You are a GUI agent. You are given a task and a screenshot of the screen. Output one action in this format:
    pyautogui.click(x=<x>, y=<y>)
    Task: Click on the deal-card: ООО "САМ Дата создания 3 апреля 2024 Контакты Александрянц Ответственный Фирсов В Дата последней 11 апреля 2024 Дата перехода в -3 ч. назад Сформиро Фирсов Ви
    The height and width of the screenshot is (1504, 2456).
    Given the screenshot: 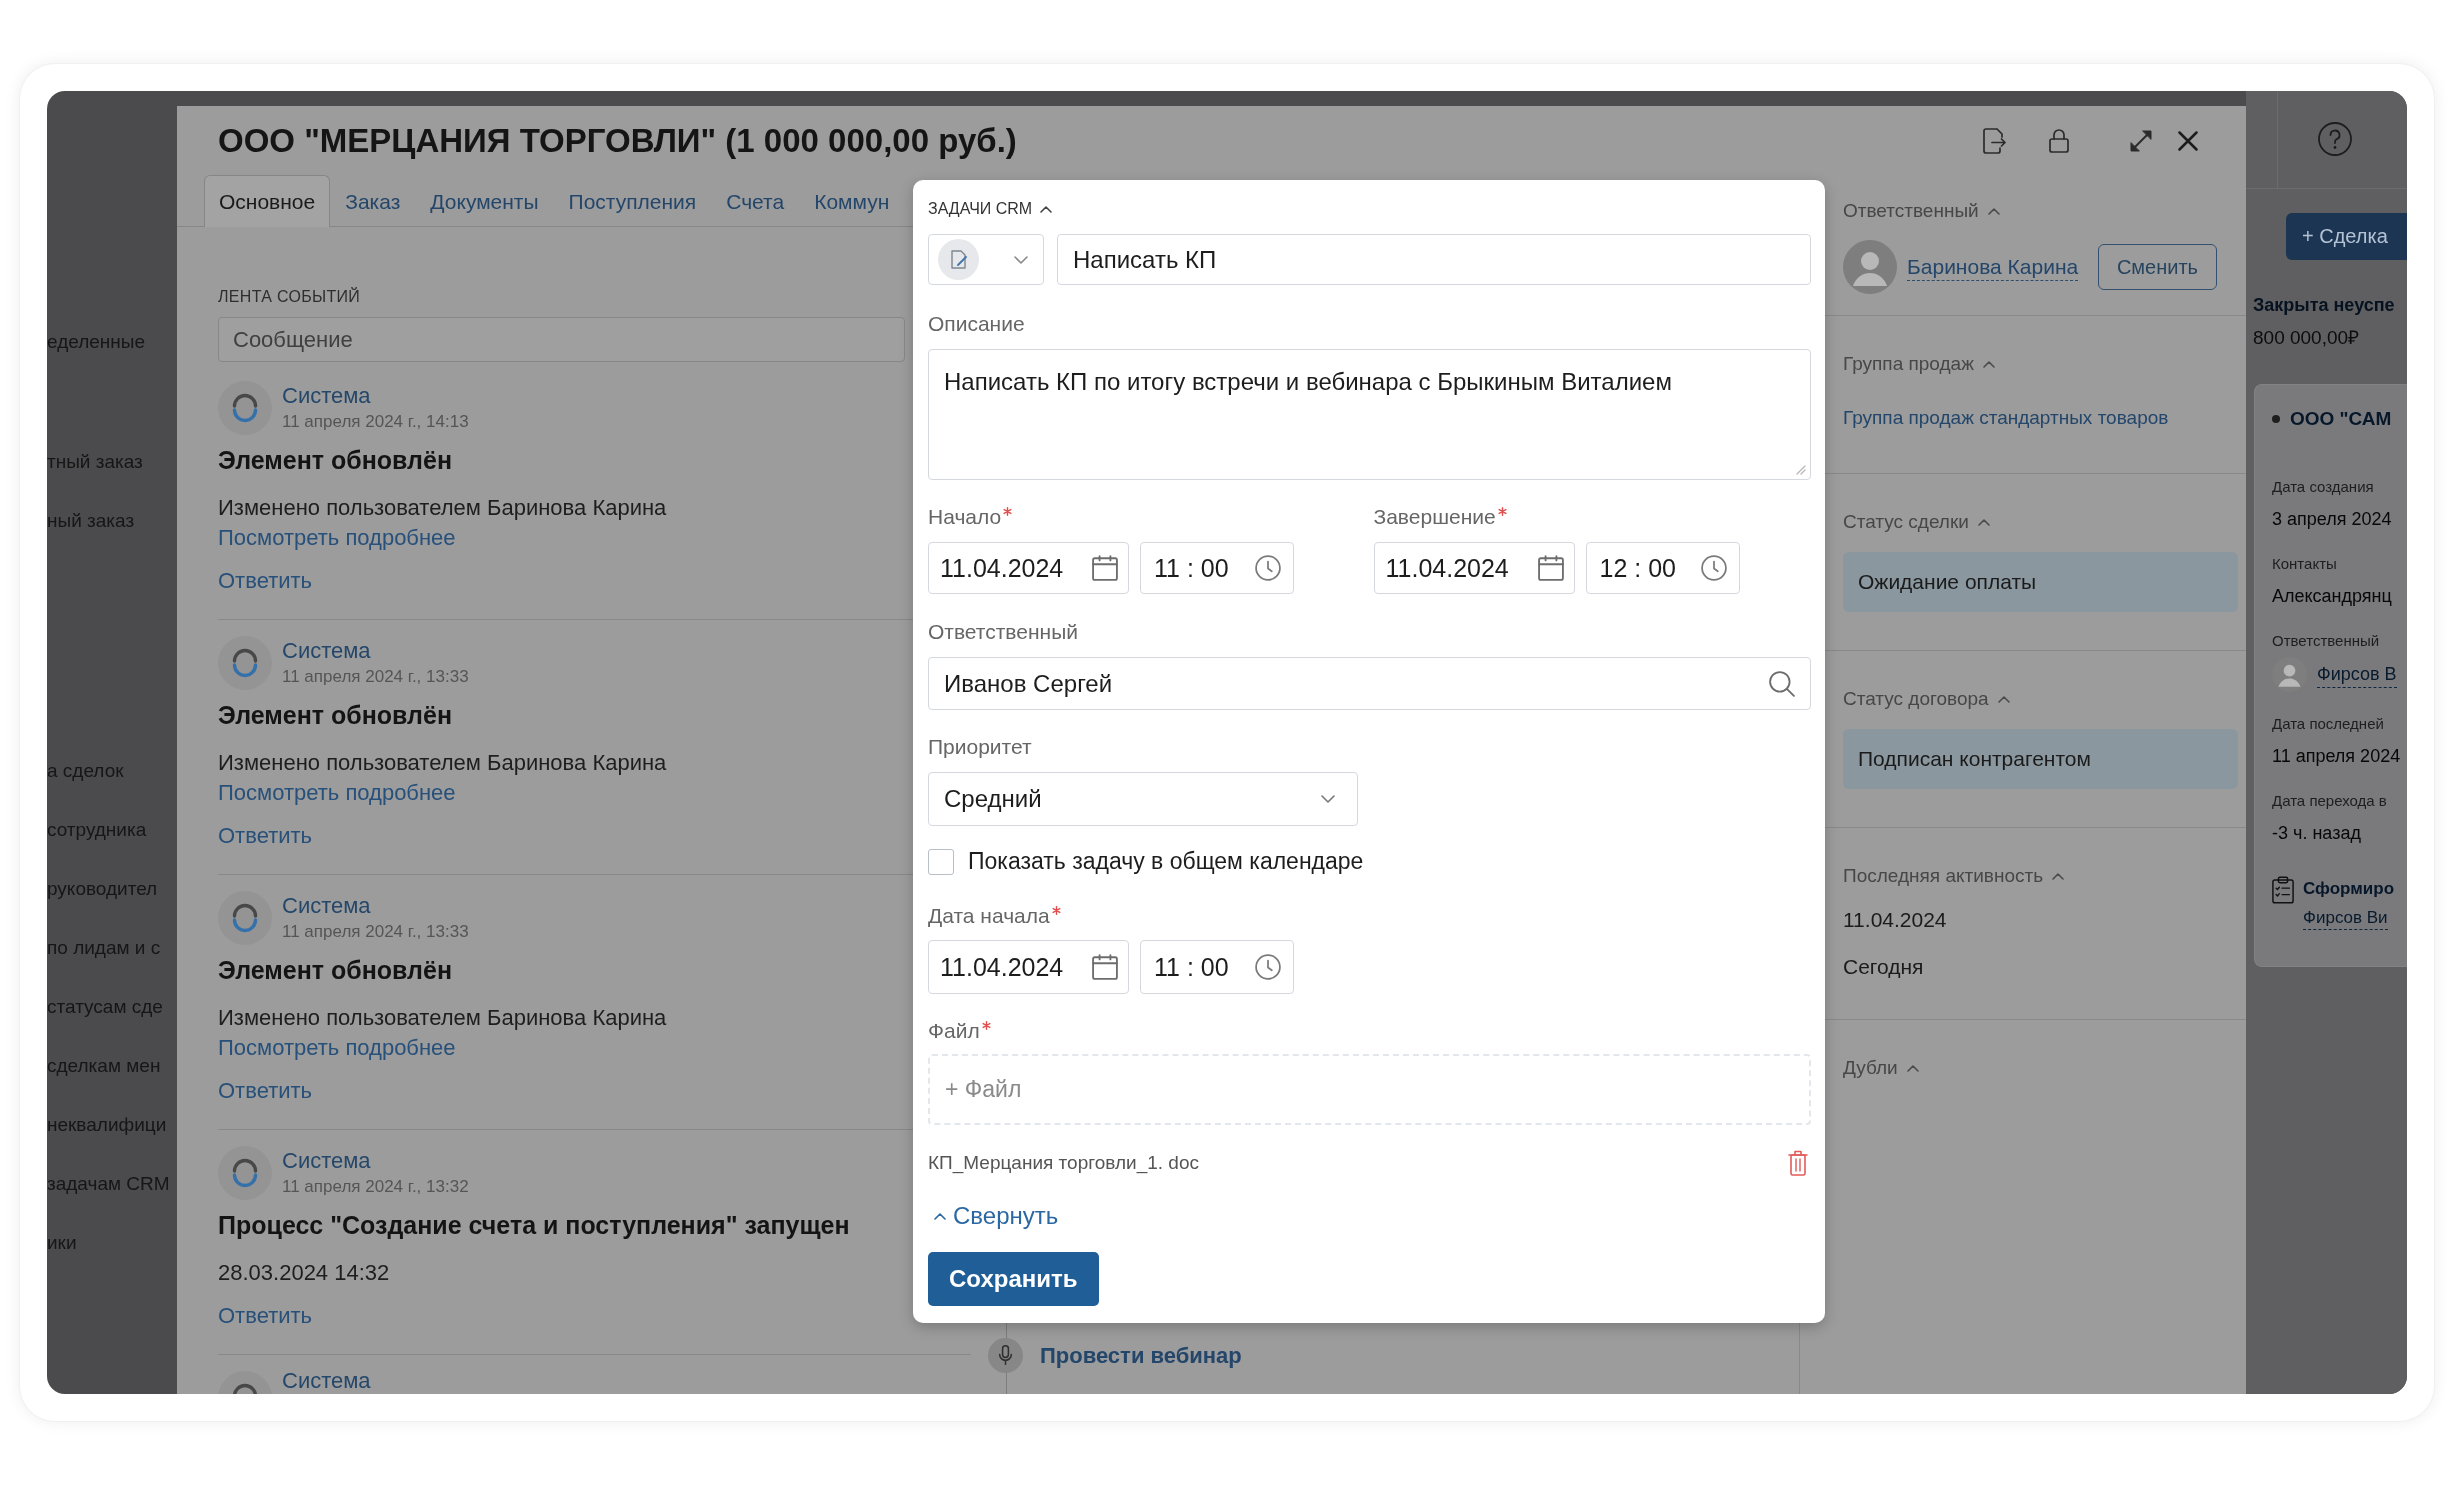 What is the action you would take?
    pyautogui.click(x=2330, y=675)
    